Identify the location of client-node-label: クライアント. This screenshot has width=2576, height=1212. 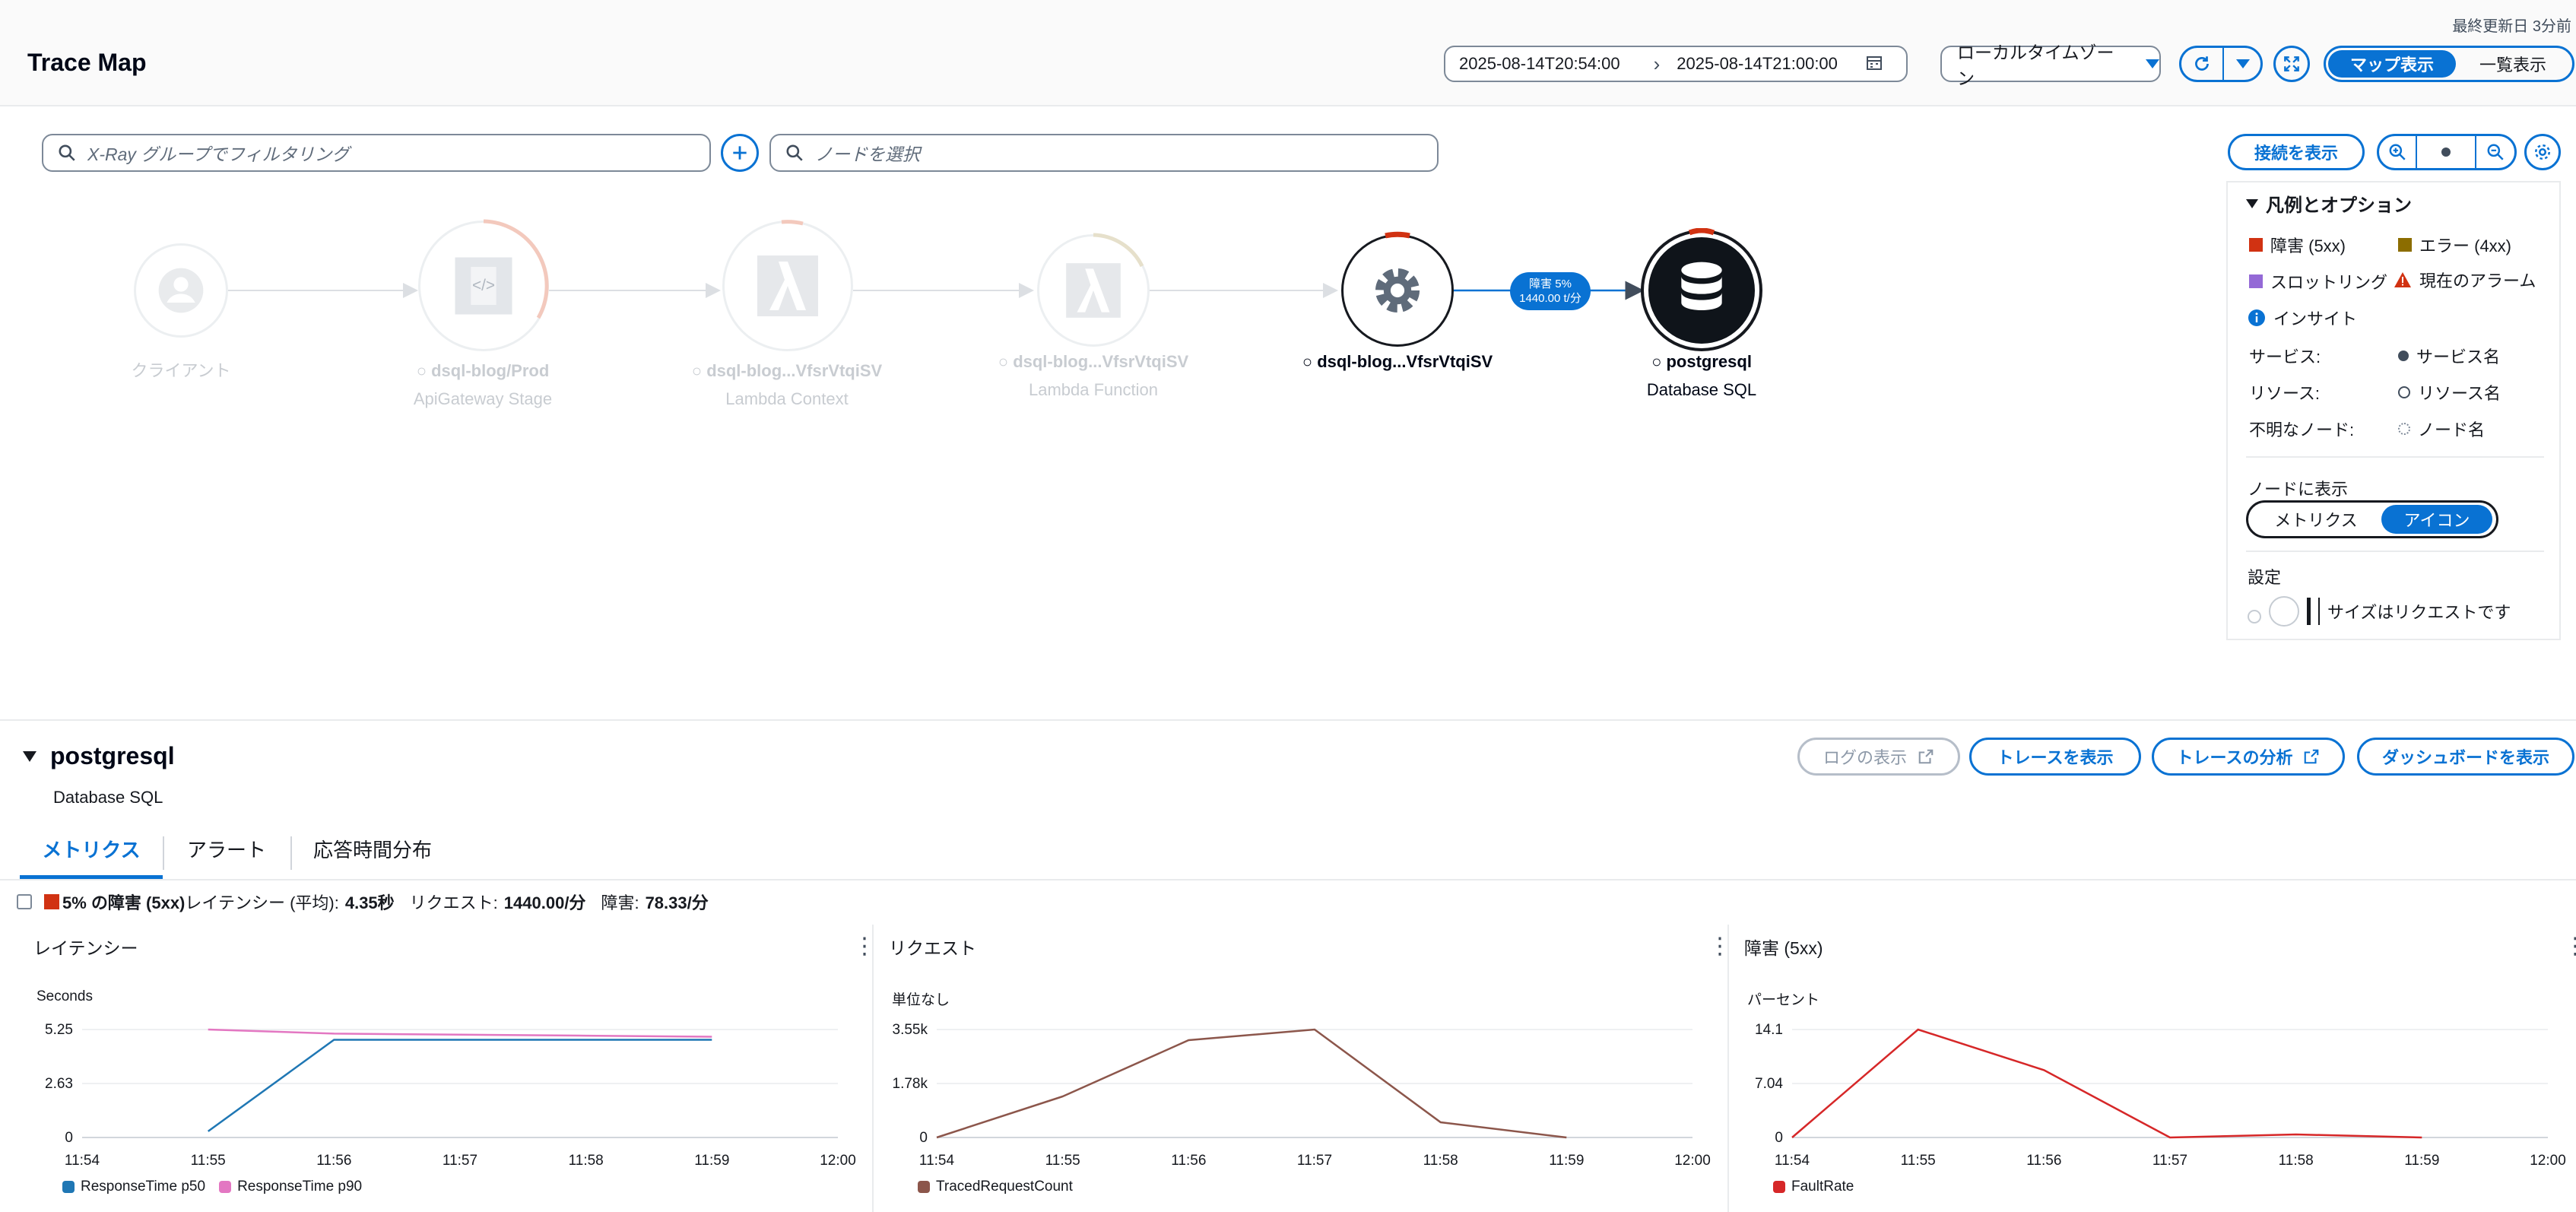
(181, 370).